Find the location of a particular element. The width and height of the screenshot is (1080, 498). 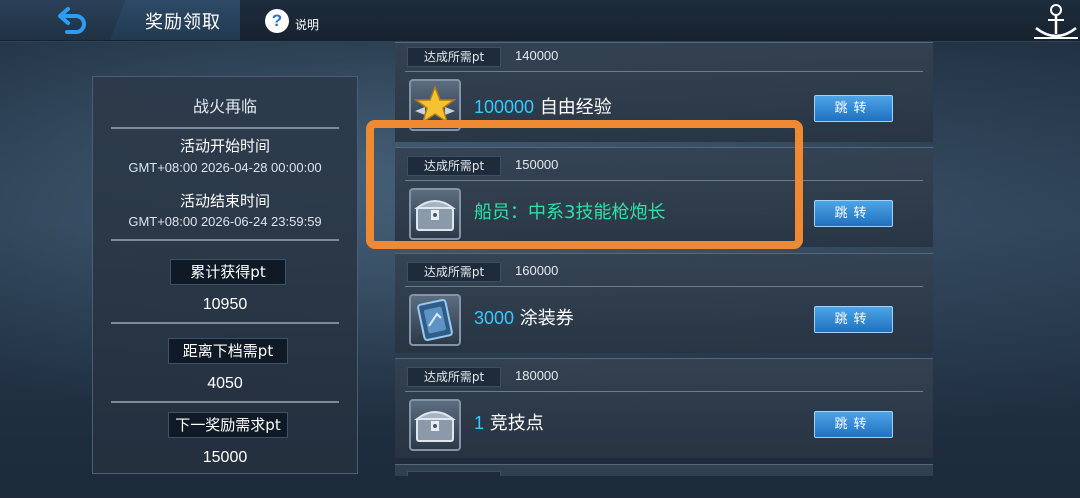

accumulated-pt-value: 10950 is located at coordinates (225, 304).